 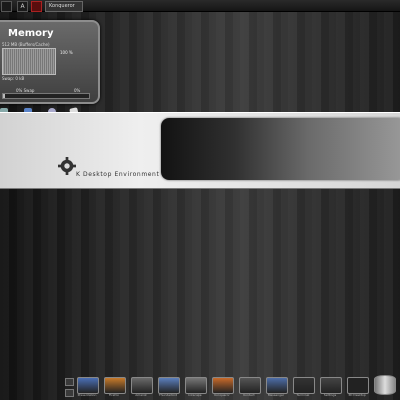 I want to click on taskbar-item: Konqueror, so click(x=64, y=6).